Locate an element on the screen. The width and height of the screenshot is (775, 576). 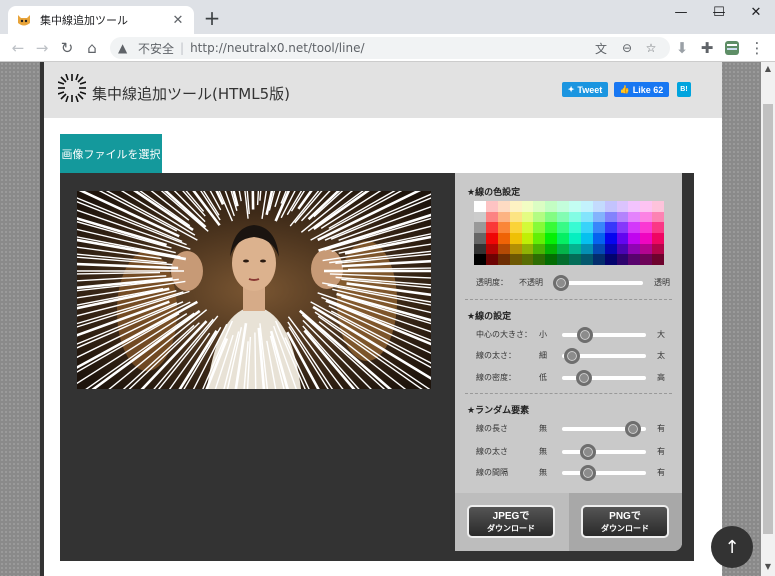
extensions-icon: ✚ is located at coordinates (707, 48).